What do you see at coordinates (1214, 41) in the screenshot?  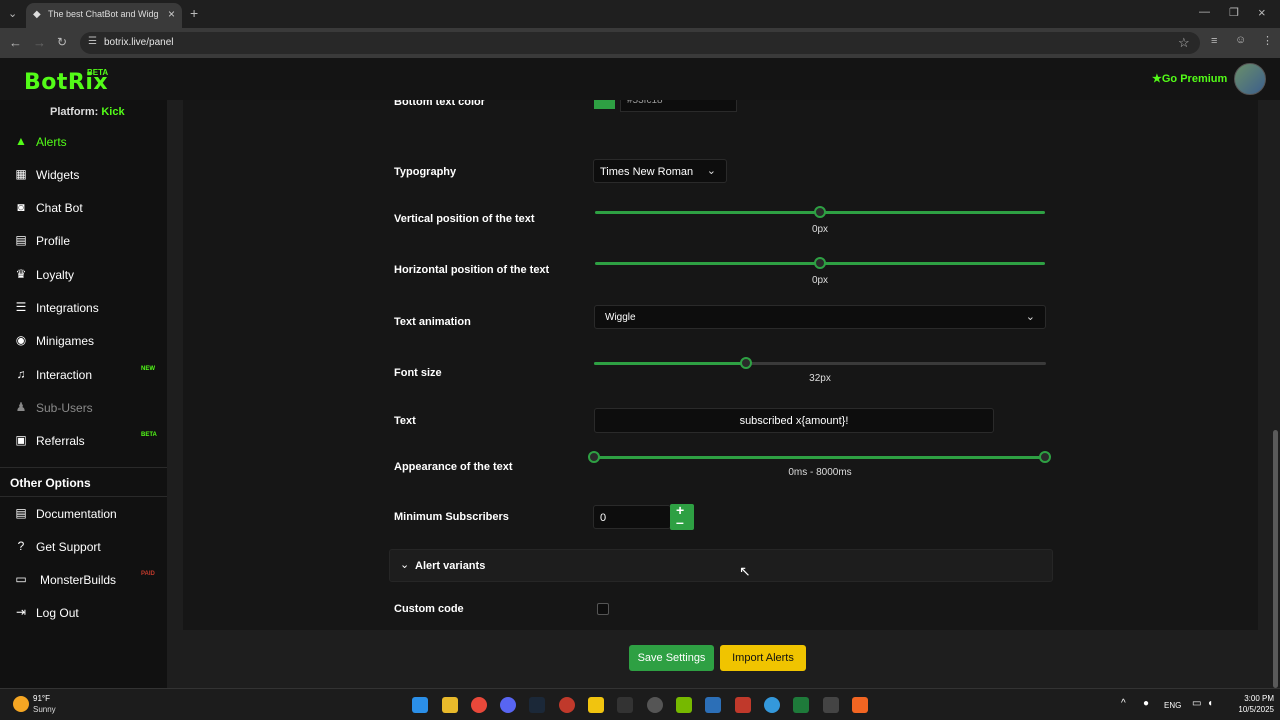 I see `media-control-icon: ≡` at bounding box center [1214, 41].